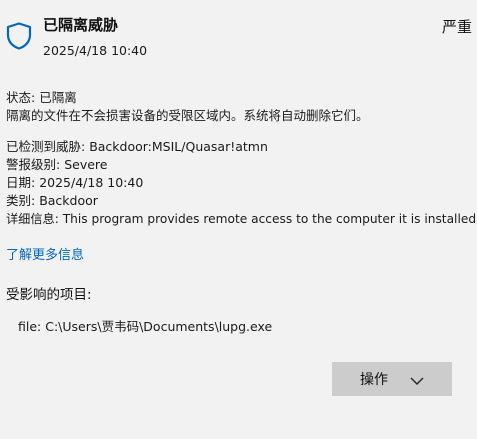 The width and height of the screenshot is (477, 439). Describe the element at coordinates (49, 295) in the screenshot. I see `affected-items-heading: 受影响的项目:` at that location.